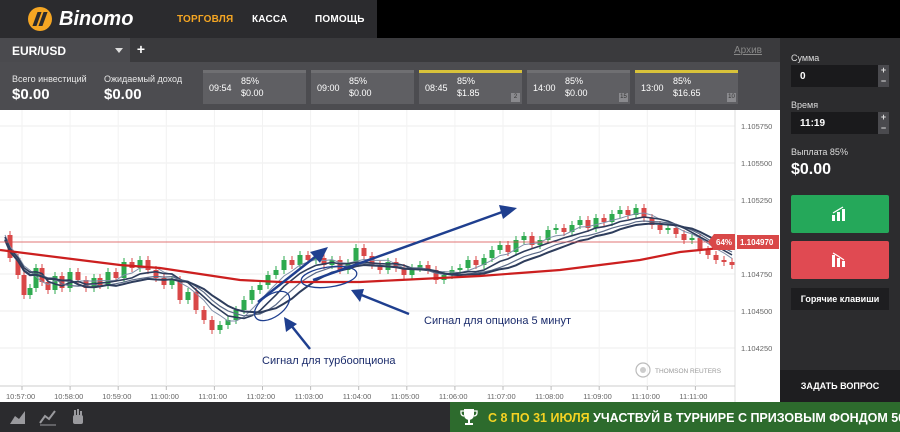  Describe the element at coordinates (470, 87) in the screenshot. I see `deal-card: 08:45 85% $1.85 2` at that location.